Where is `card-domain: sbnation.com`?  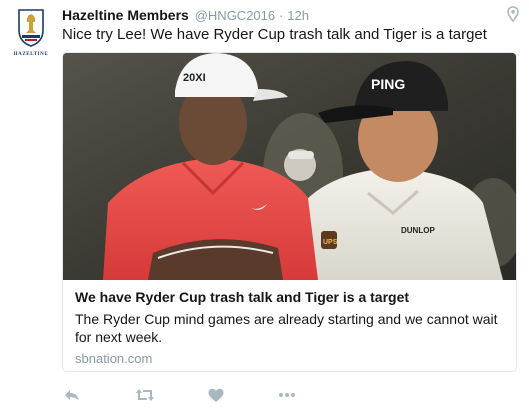 card-domain: sbnation.com is located at coordinates (289, 359).